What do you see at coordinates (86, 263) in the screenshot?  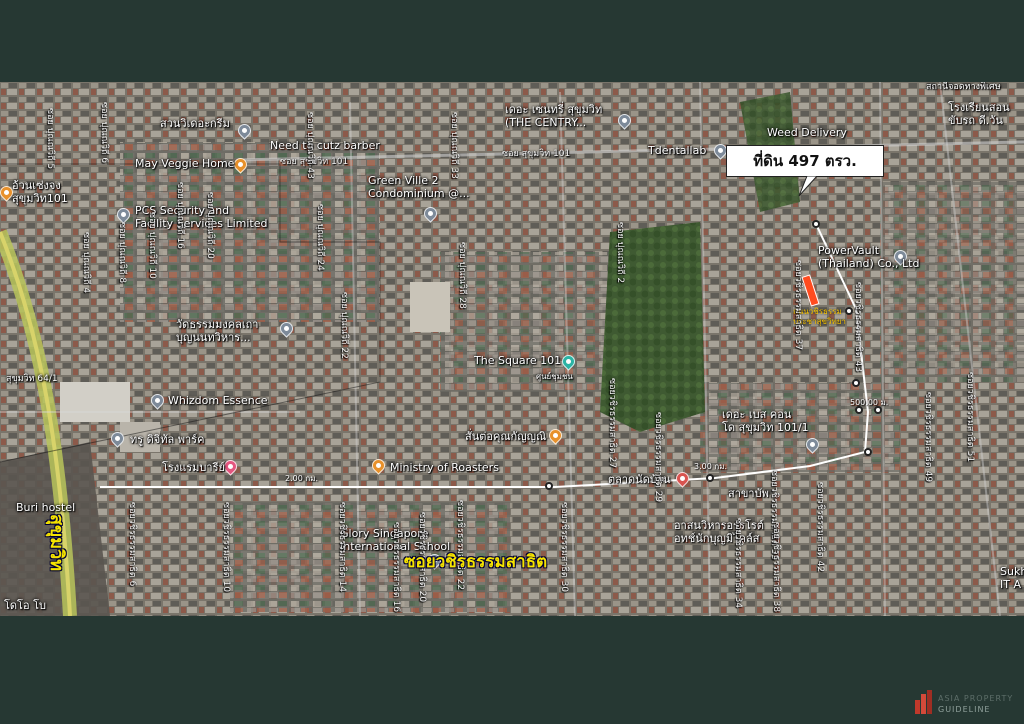 I see `street-label: ซอย ปุณณวิถี 4` at bounding box center [86, 263].